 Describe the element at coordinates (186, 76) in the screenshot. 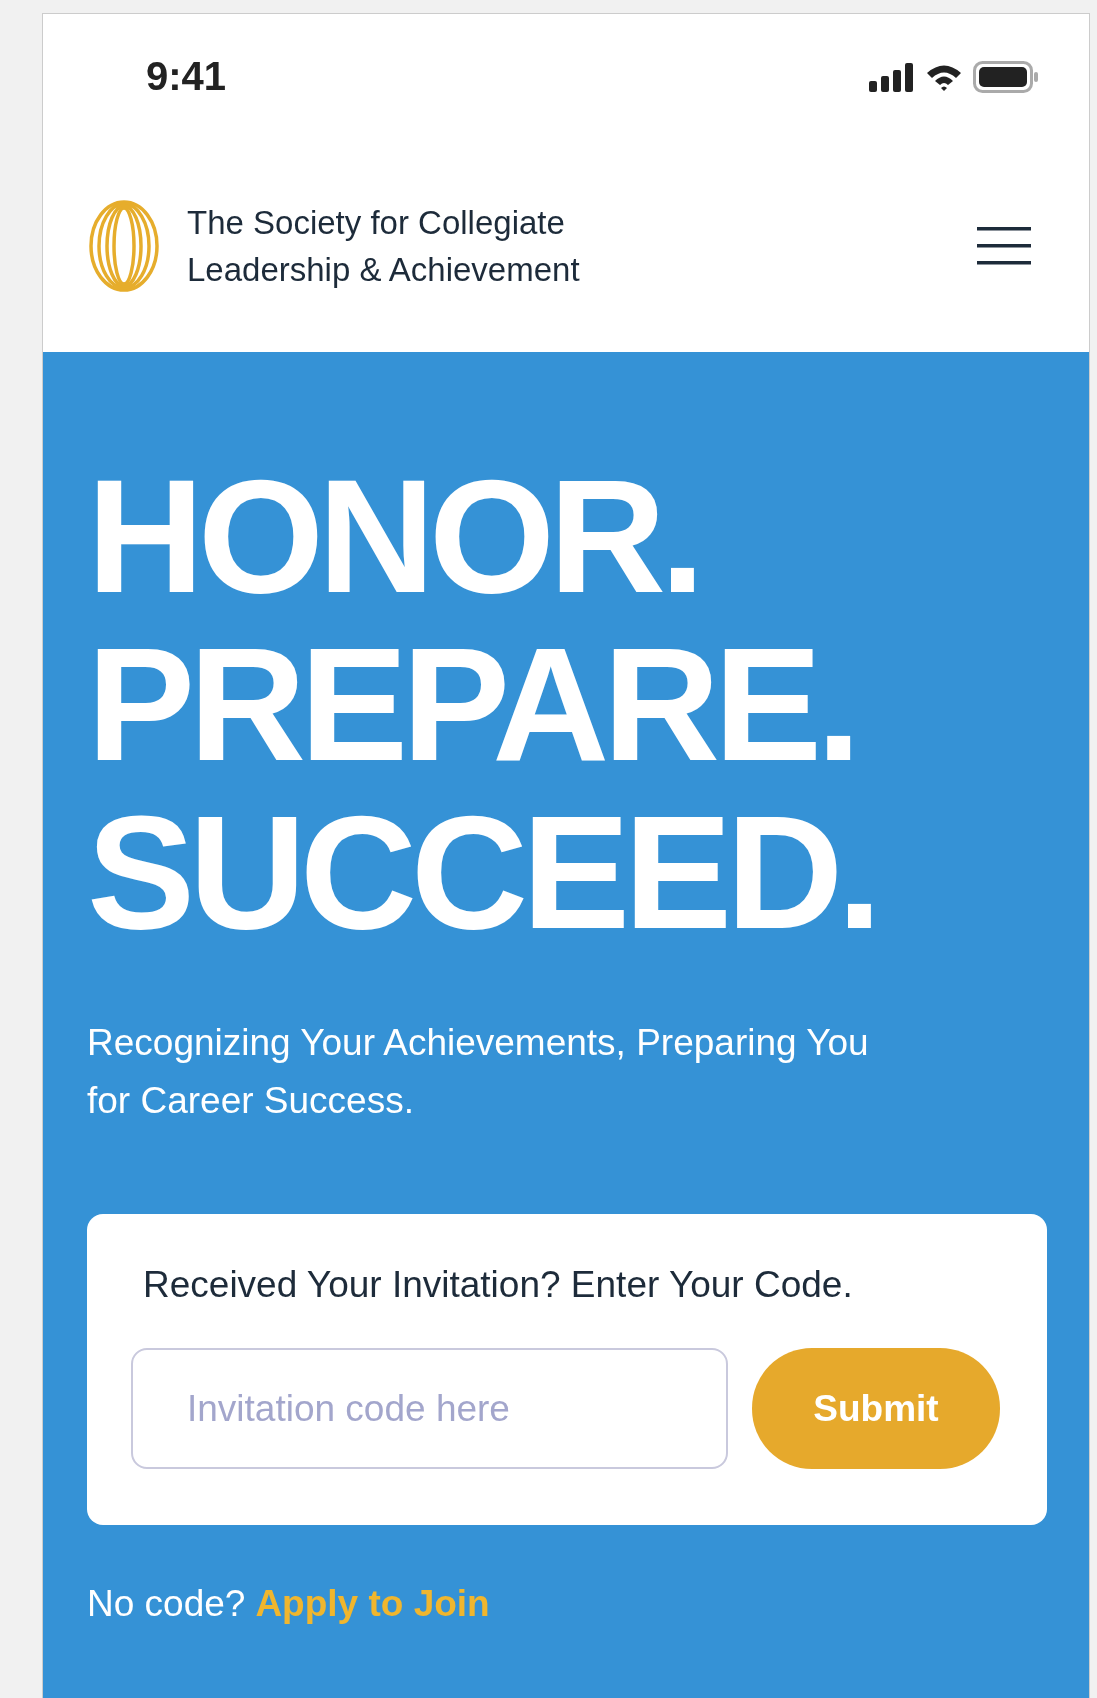

I see `status-time: 9:41` at that location.